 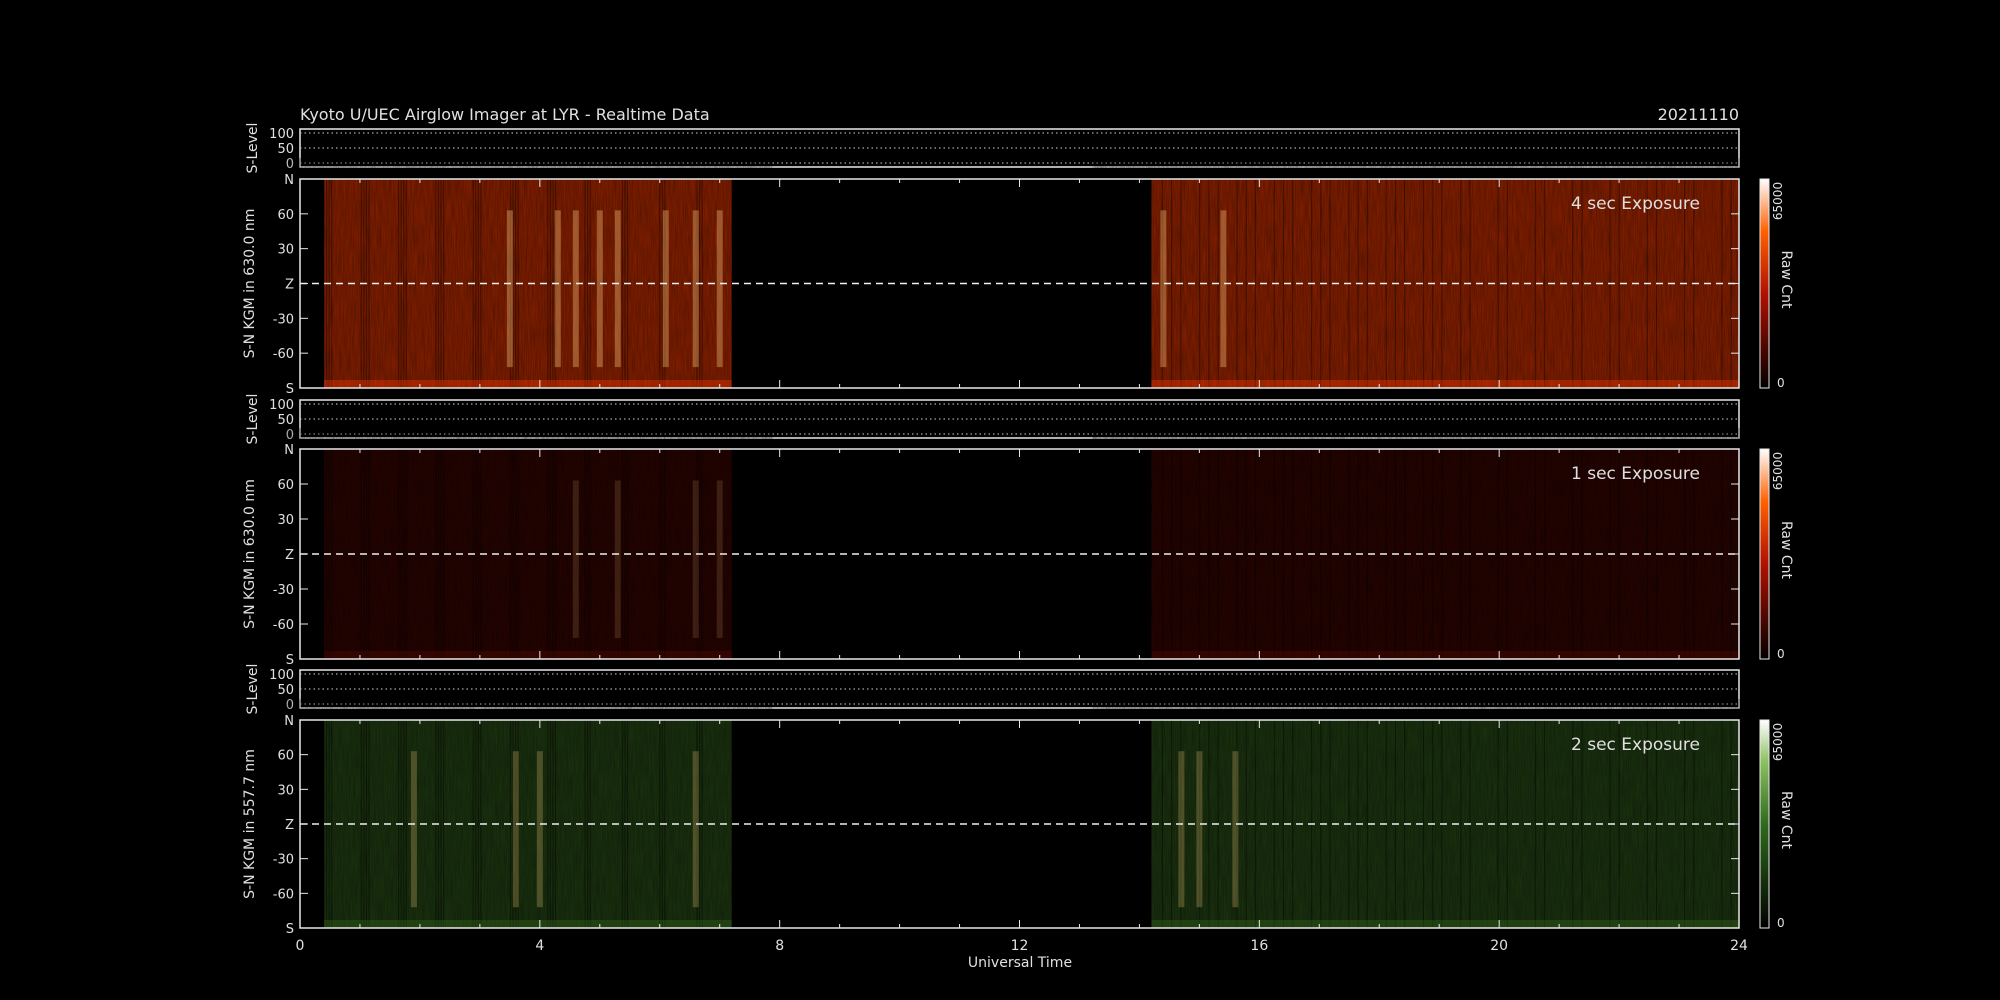 What do you see at coordinates (281, 405) in the screenshot?
I see `s-level-2-ytick-label: 100` at bounding box center [281, 405].